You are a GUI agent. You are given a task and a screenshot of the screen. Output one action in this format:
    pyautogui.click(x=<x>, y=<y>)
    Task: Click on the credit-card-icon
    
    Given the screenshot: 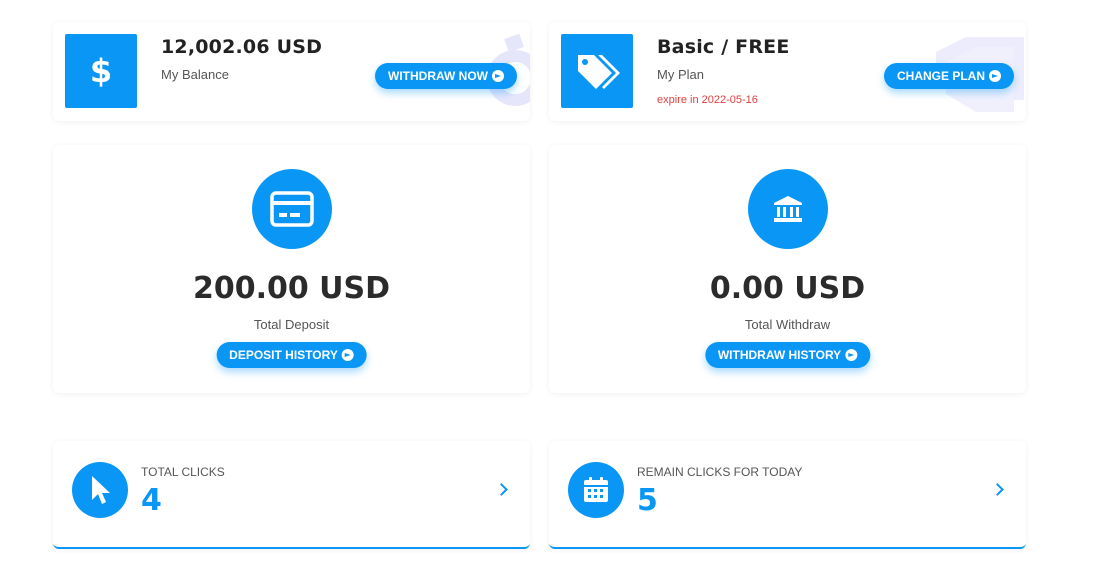 What is the action you would take?
    pyautogui.click(x=291, y=209)
    